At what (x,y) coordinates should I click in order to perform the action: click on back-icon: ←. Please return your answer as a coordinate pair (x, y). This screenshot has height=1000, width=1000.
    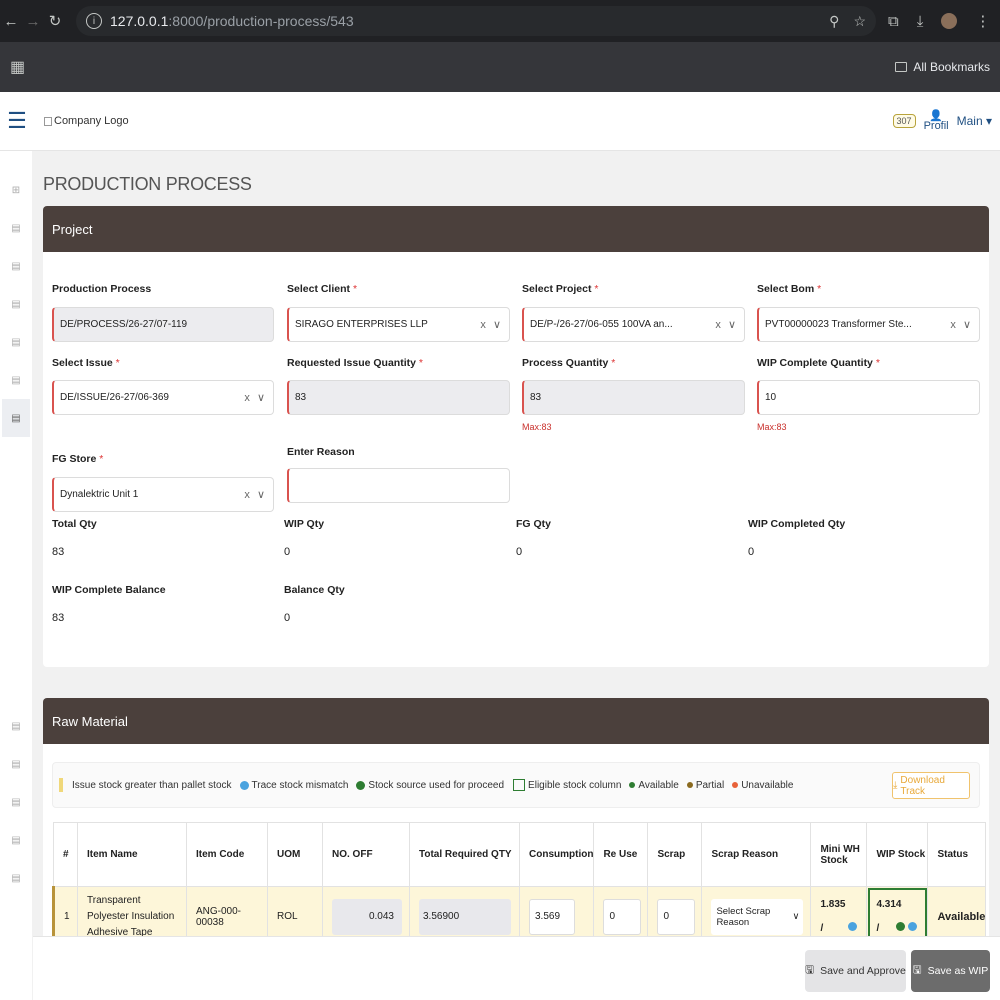
    Looking at the image, I should click on (11, 21).